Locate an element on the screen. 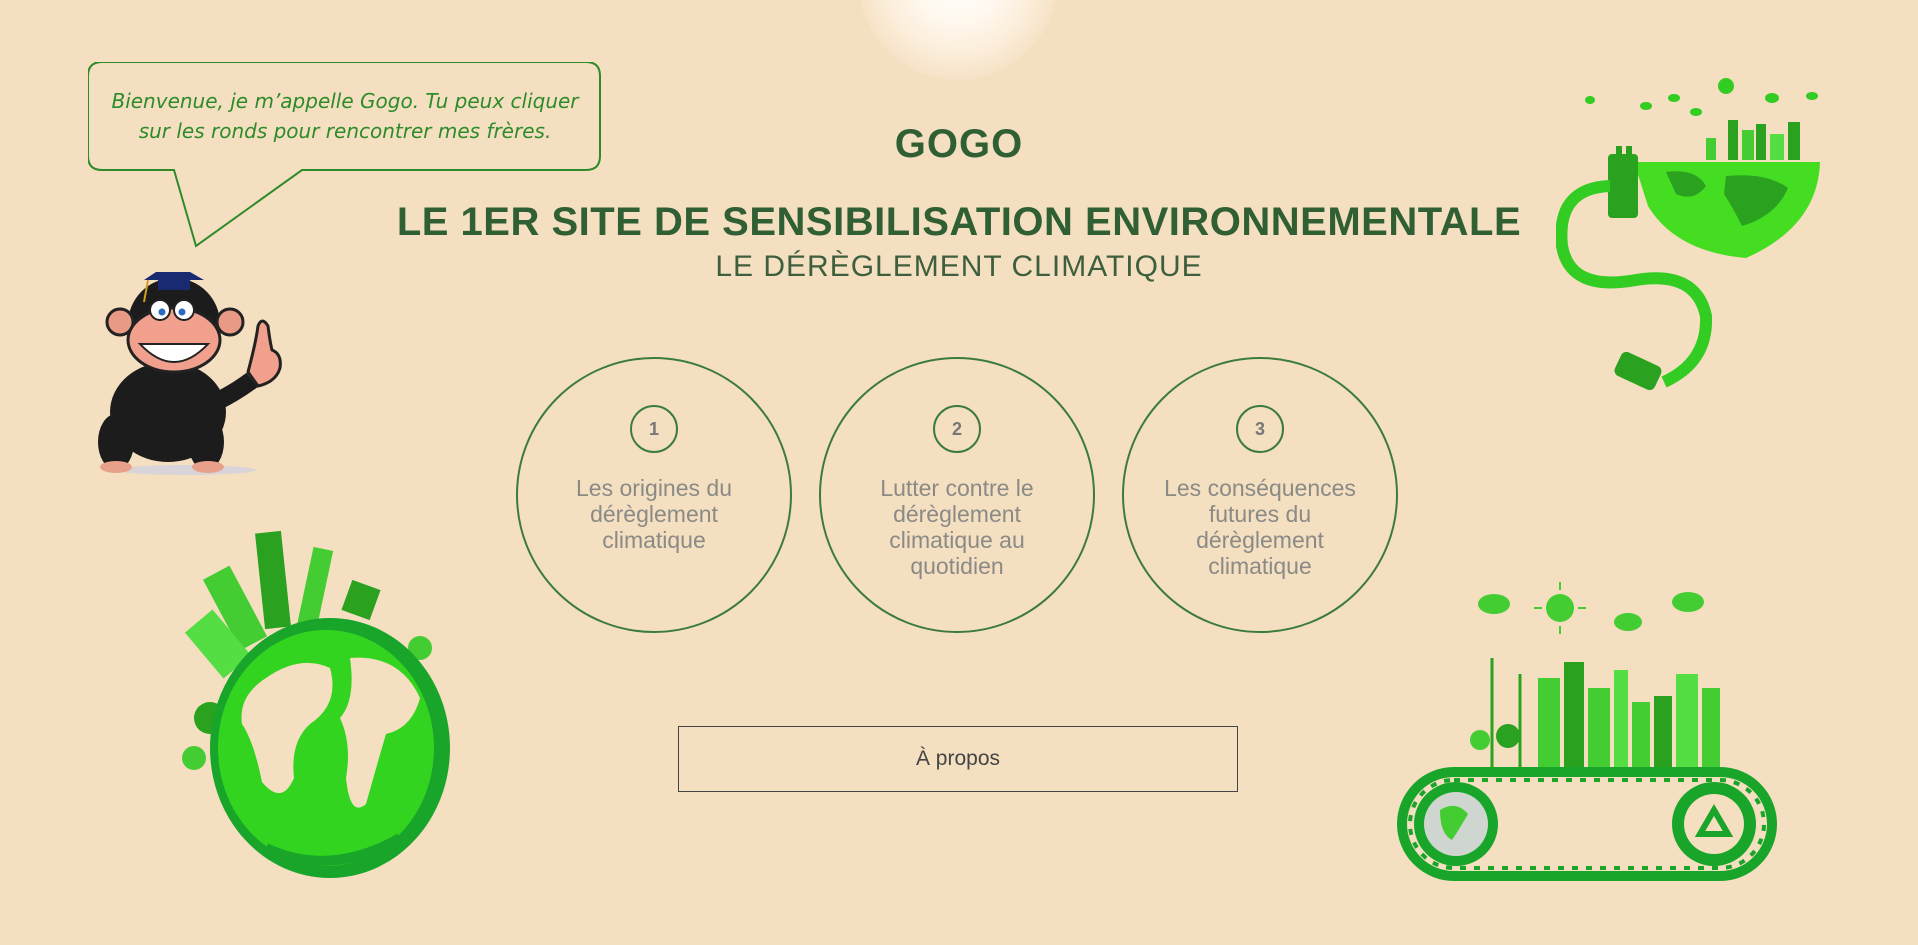  about-button: À propos is located at coordinates (958, 759).